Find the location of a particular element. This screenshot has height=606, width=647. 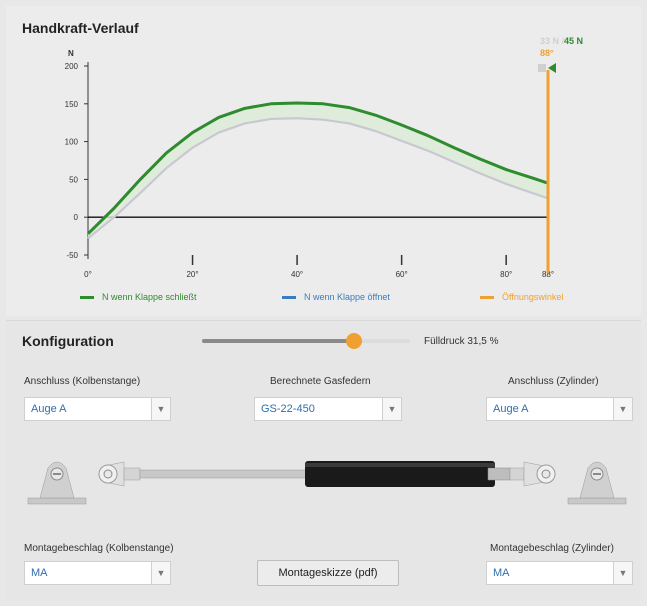

montage-zyl-select: MA ▼ is located at coordinates (559, 573).